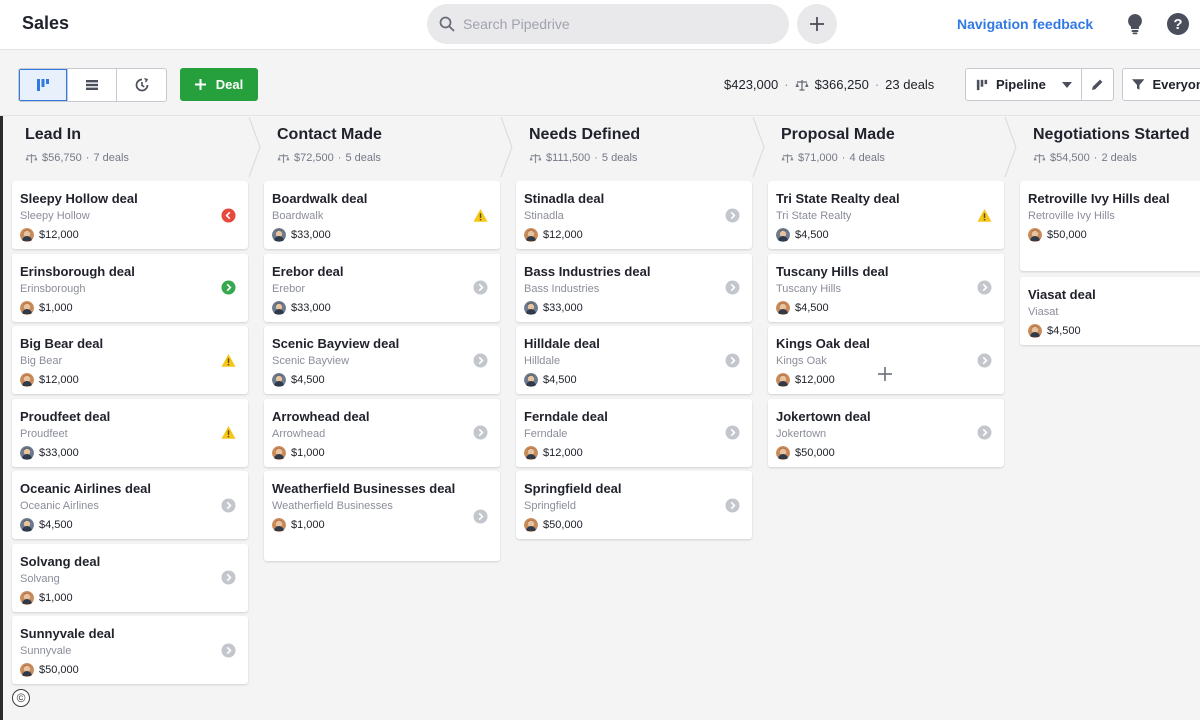  What do you see at coordinates (86, 488) in the screenshot?
I see `deal-title: Oceanic Airlines deal` at bounding box center [86, 488].